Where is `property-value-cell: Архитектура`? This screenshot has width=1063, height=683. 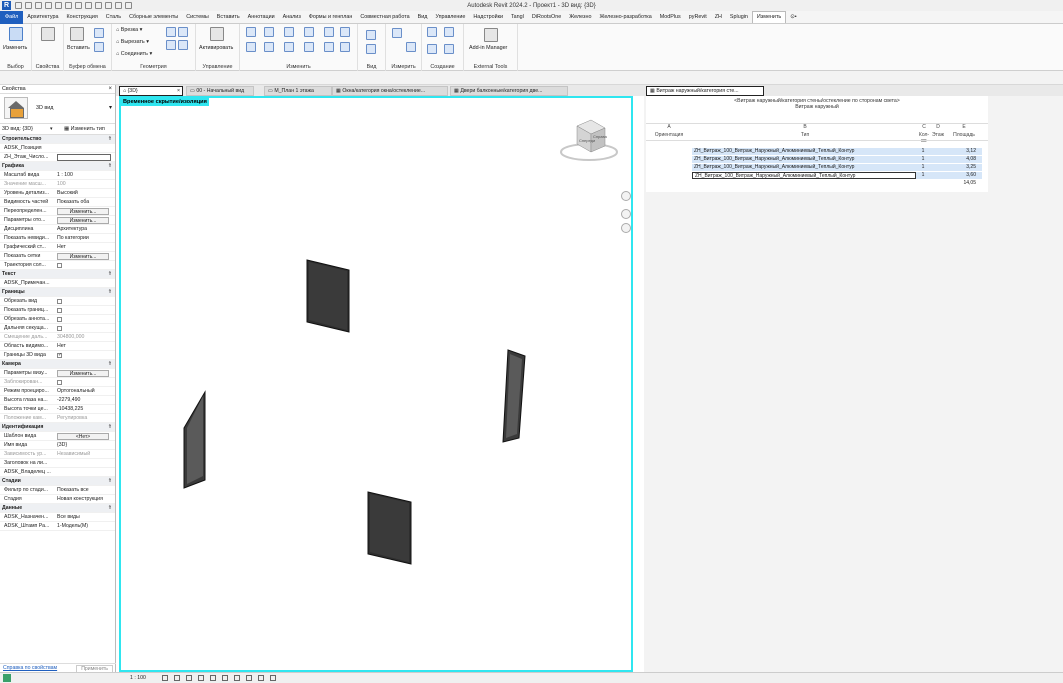
property-value-cell: Архитектура is located at coordinates (85, 229).